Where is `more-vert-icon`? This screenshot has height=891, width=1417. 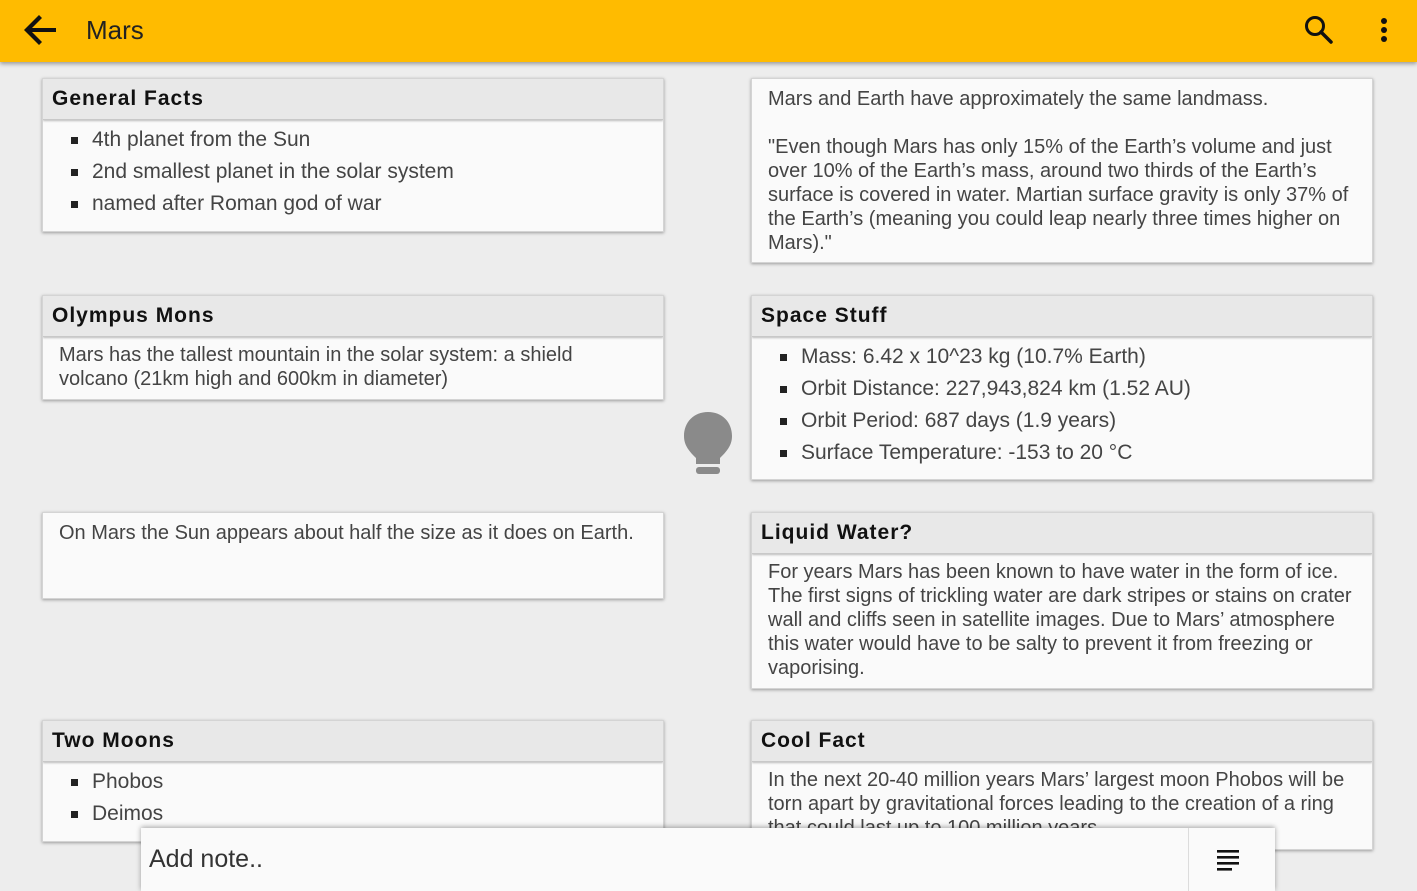 more-vert-icon is located at coordinates (1384, 30).